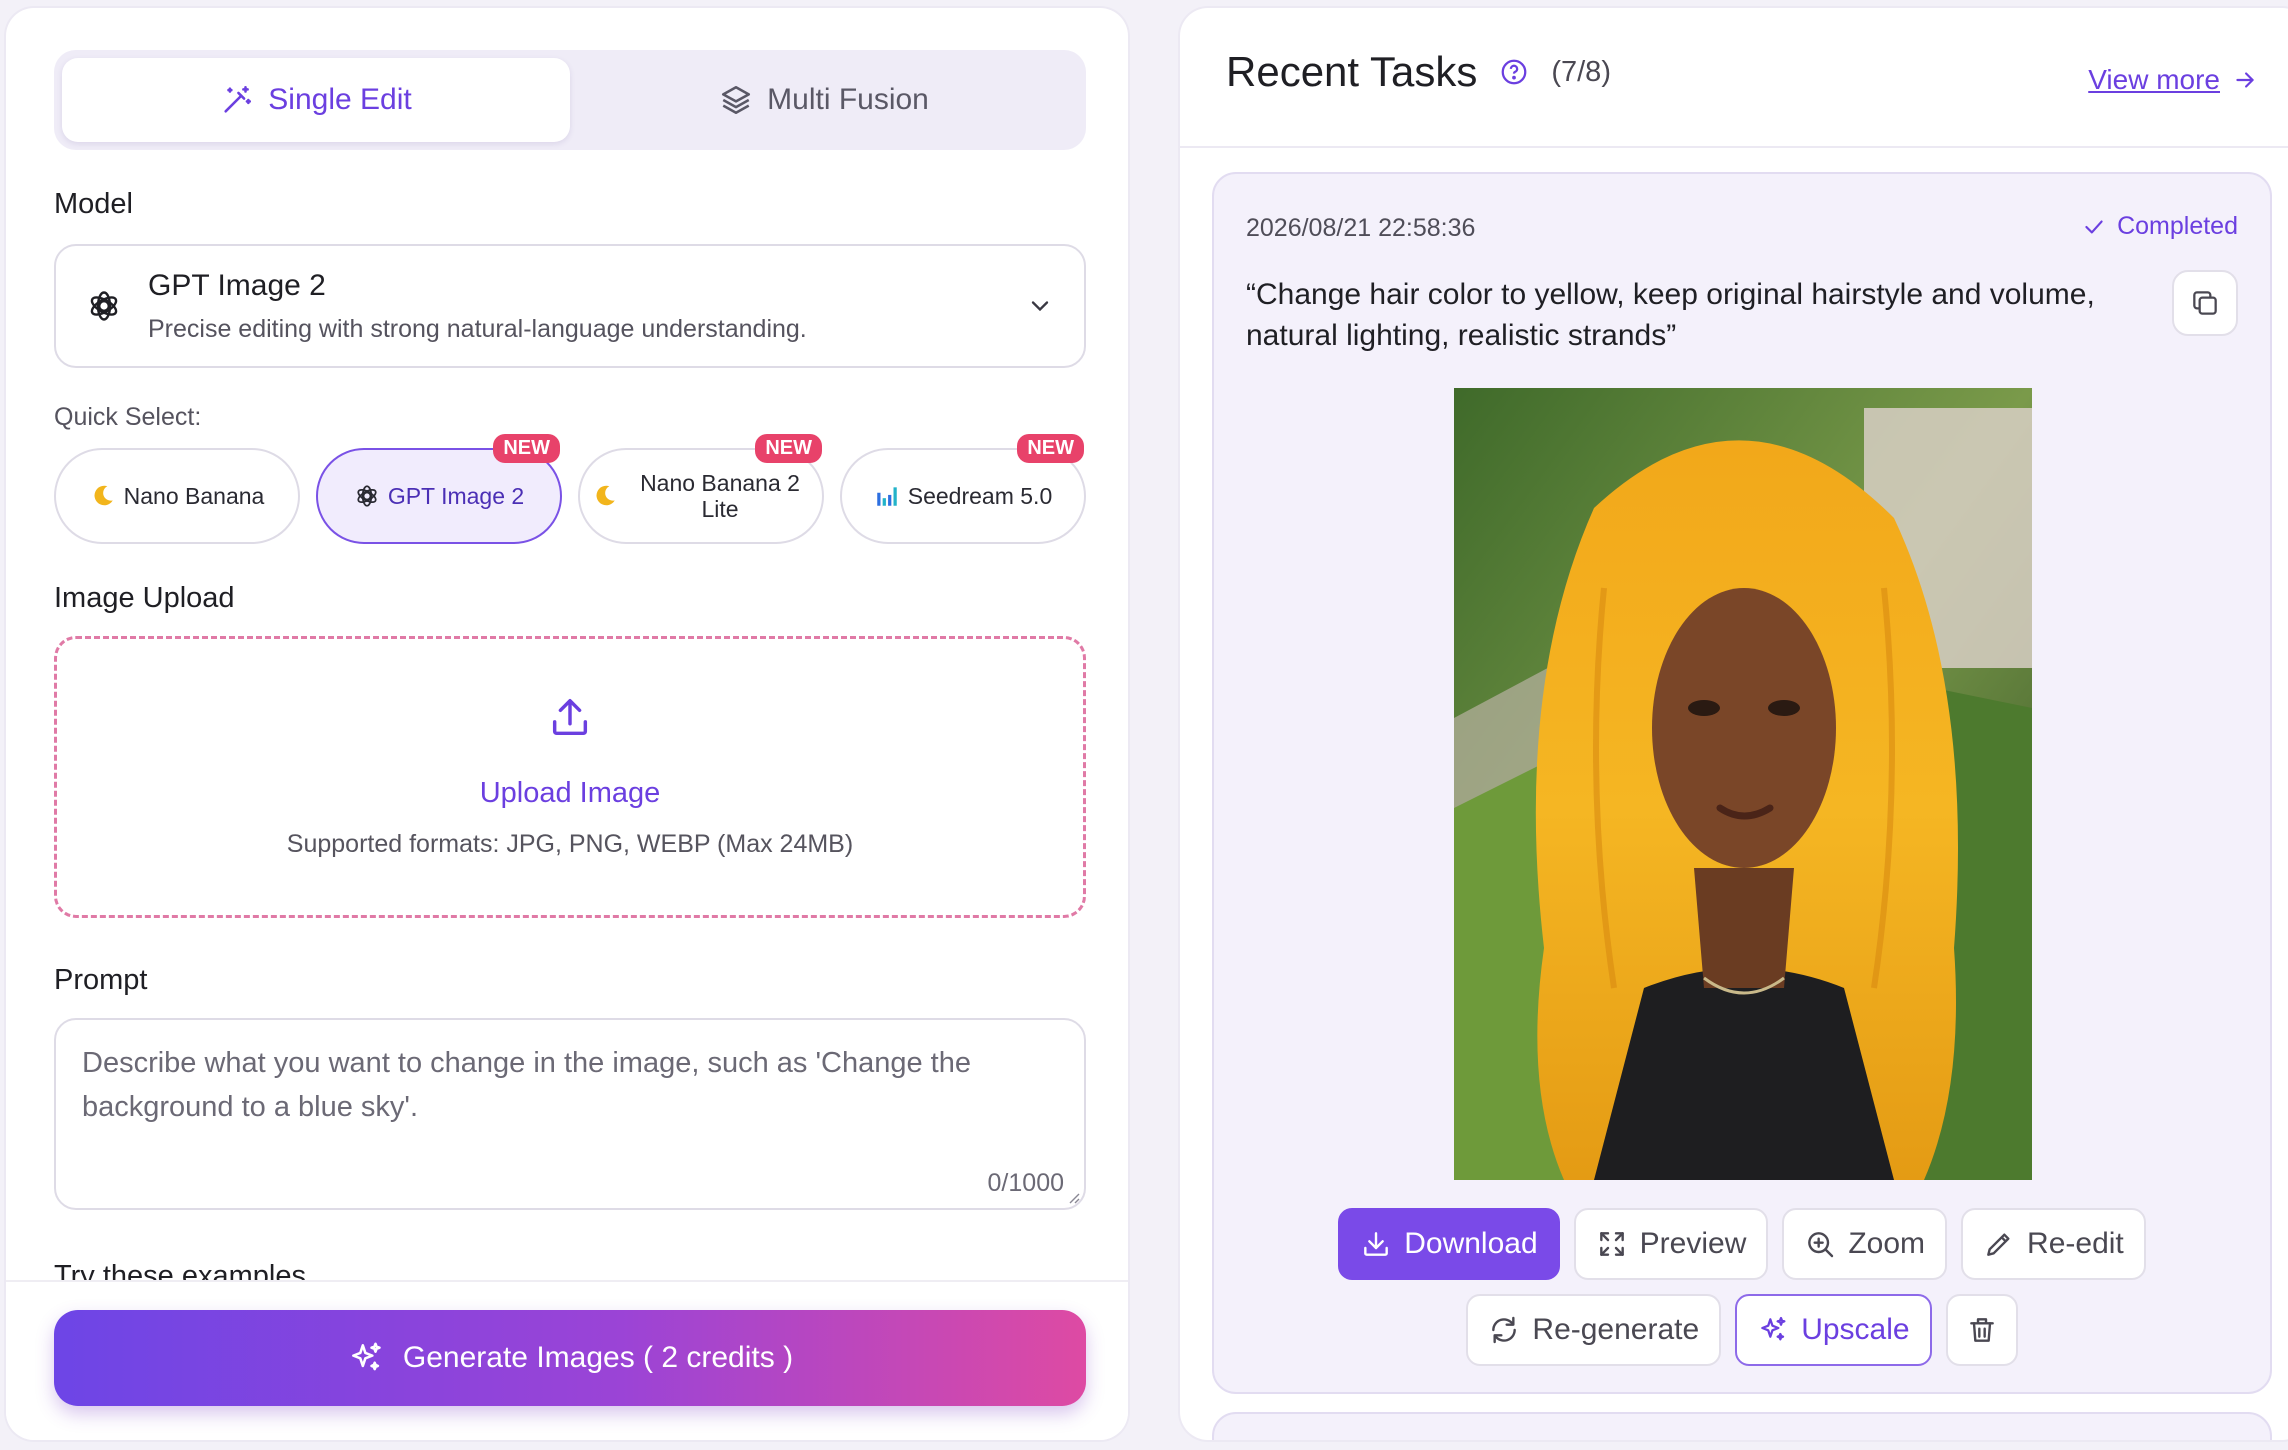 The image size is (2288, 1450). What do you see at coordinates (598, 1357) in the screenshot?
I see `generate-button-label: Generate Images ( 2 credits )` at bounding box center [598, 1357].